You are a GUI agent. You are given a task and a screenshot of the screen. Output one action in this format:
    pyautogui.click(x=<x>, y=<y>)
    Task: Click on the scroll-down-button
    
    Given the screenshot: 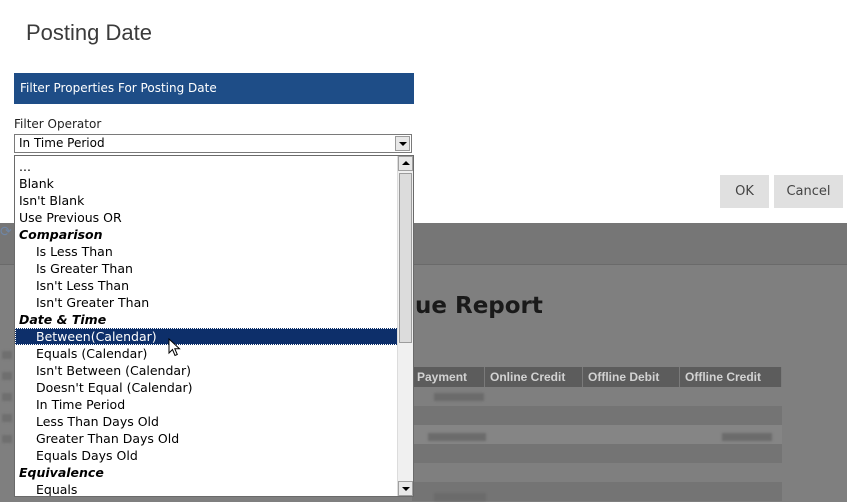 What is the action you would take?
    pyautogui.click(x=405, y=488)
    